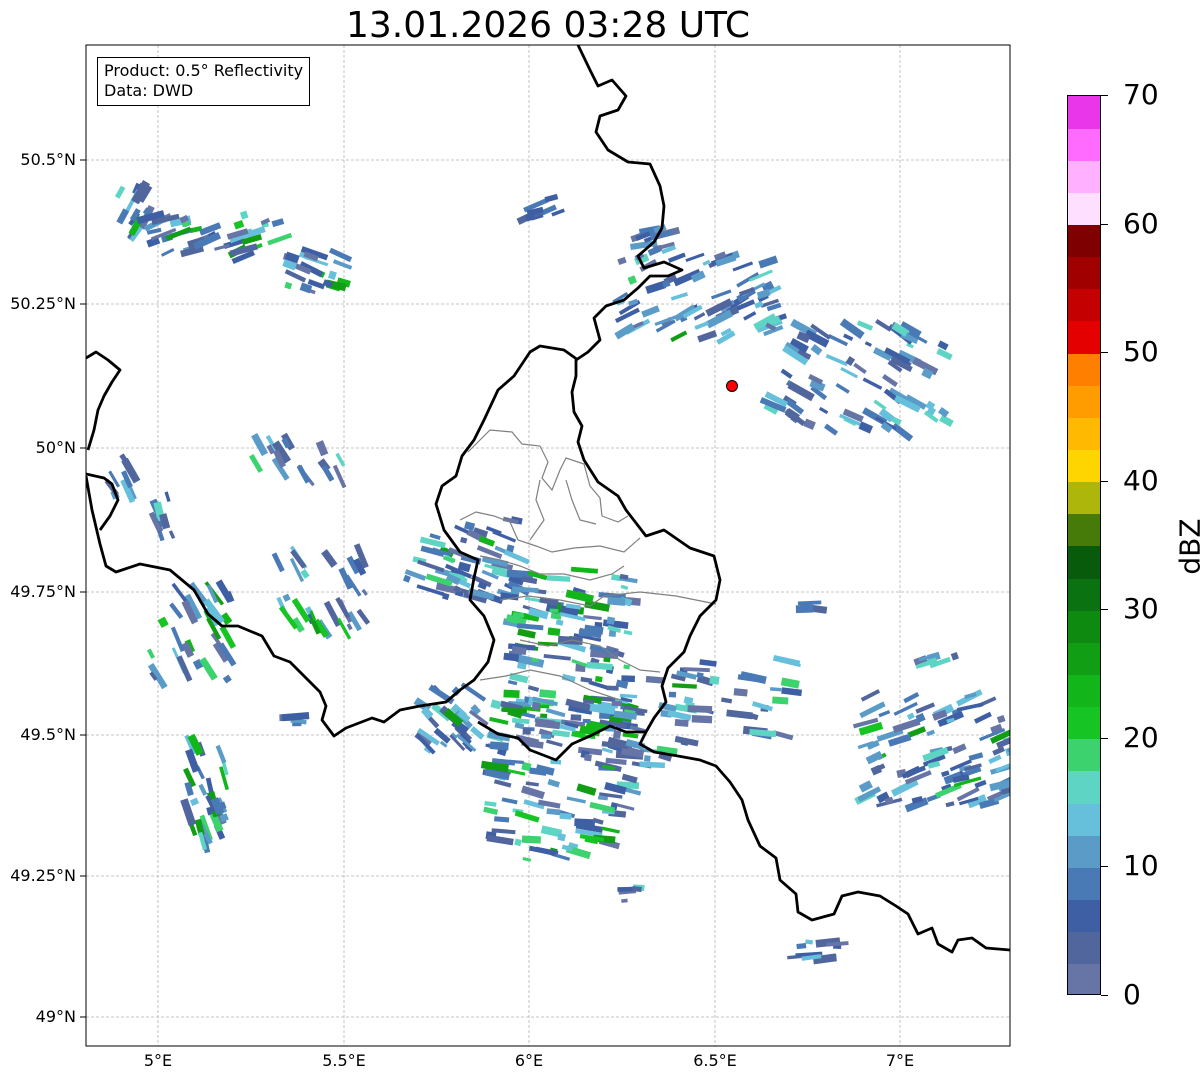 The width and height of the screenshot is (1202, 1081). What do you see at coordinates (55, 447) in the screenshot?
I see `lat-label-50: 50°N` at bounding box center [55, 447].